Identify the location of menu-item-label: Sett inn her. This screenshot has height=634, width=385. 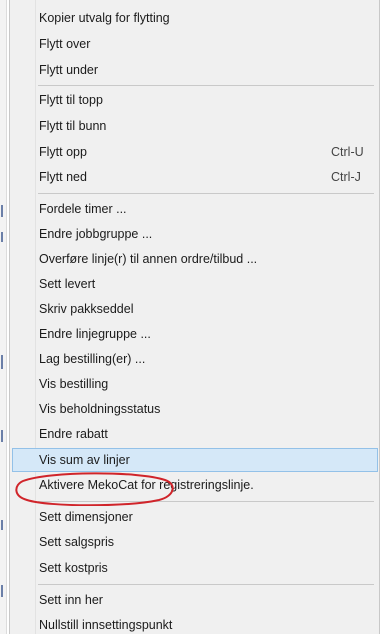
(71, 600).